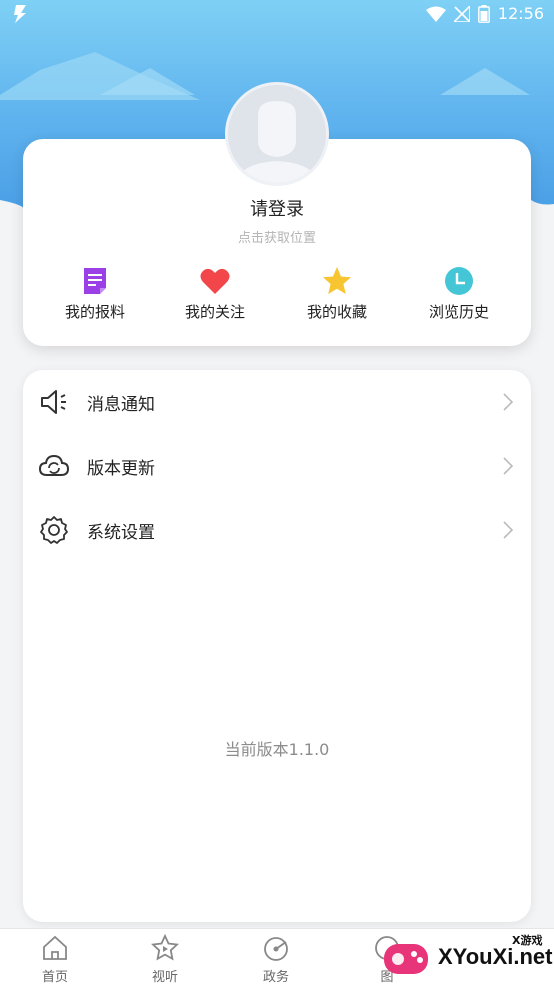  Describe the element at coordinates (458, 312) in the screenshot. I see `quick-action-label: 浏览历史` at that location.